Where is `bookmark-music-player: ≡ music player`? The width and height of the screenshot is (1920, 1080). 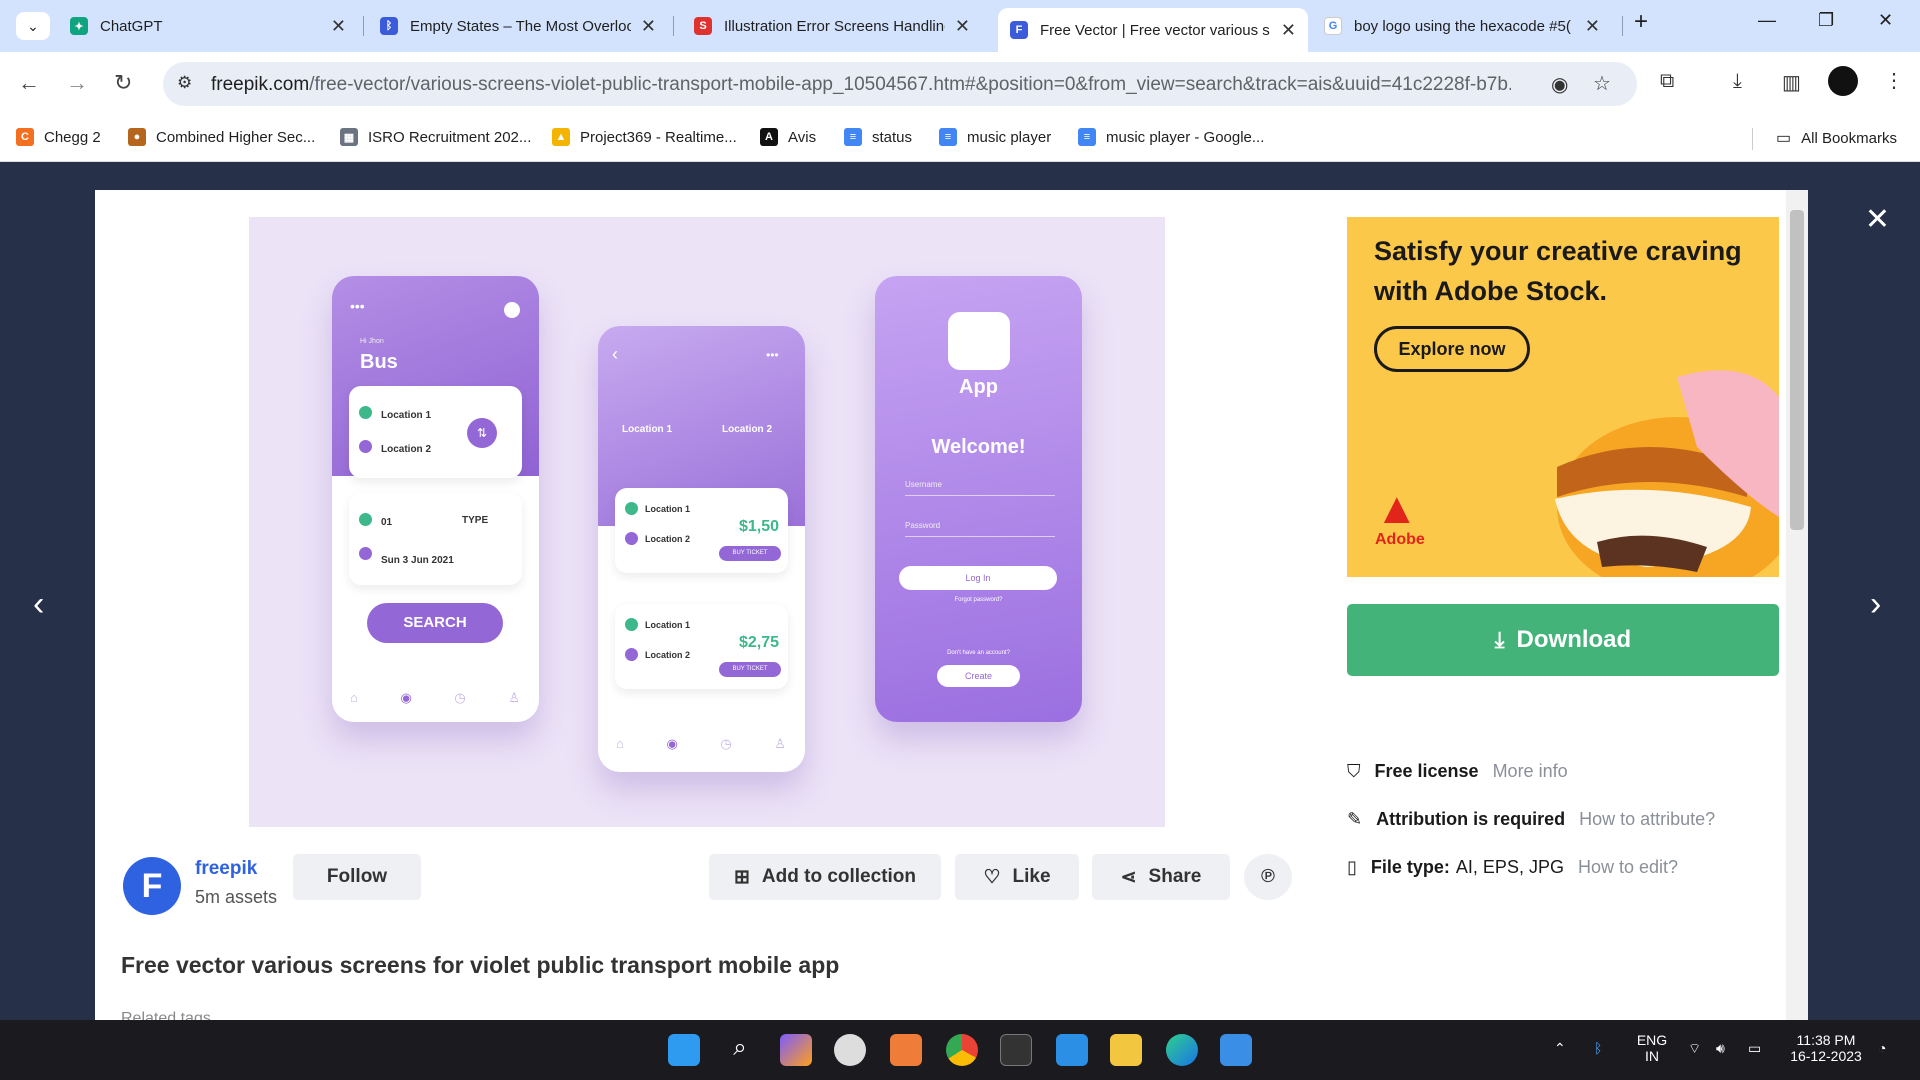
bookmark-music-player: ≡ music player is located at coordinates (995, 137).